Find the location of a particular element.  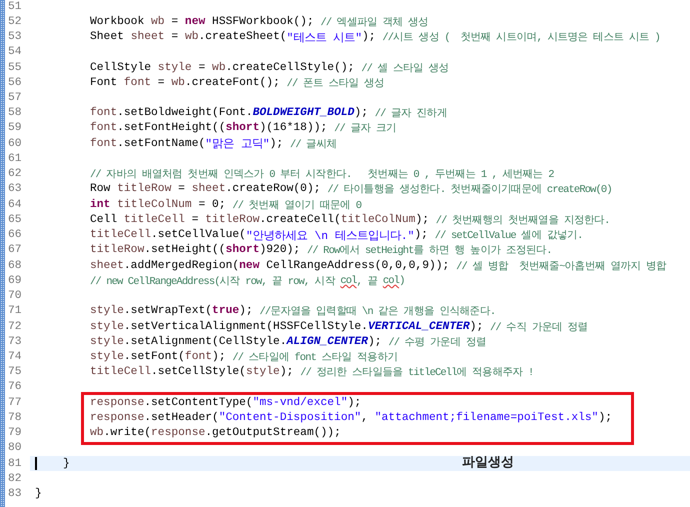

line-number: 51 is located at coordinates (15, 6).